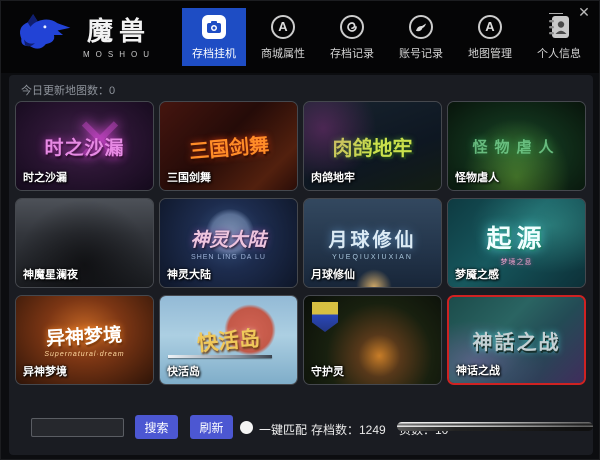 The width and height of the screenshot is (600, 460). What do you see at coordinates (246, 427) in the screenshot?
I see `one-key-match-radio` at bounding box center [246, 427].